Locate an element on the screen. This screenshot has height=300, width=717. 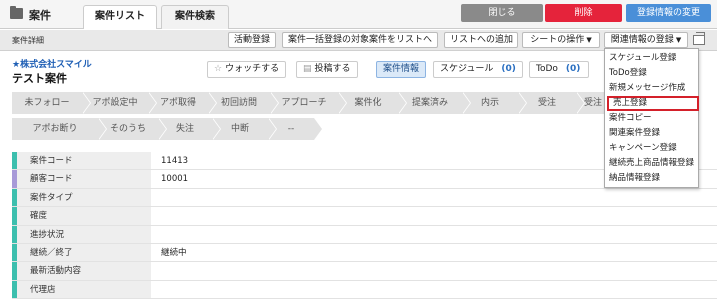
field-label: 最新活動内容 is located at coordinates (84, 271).